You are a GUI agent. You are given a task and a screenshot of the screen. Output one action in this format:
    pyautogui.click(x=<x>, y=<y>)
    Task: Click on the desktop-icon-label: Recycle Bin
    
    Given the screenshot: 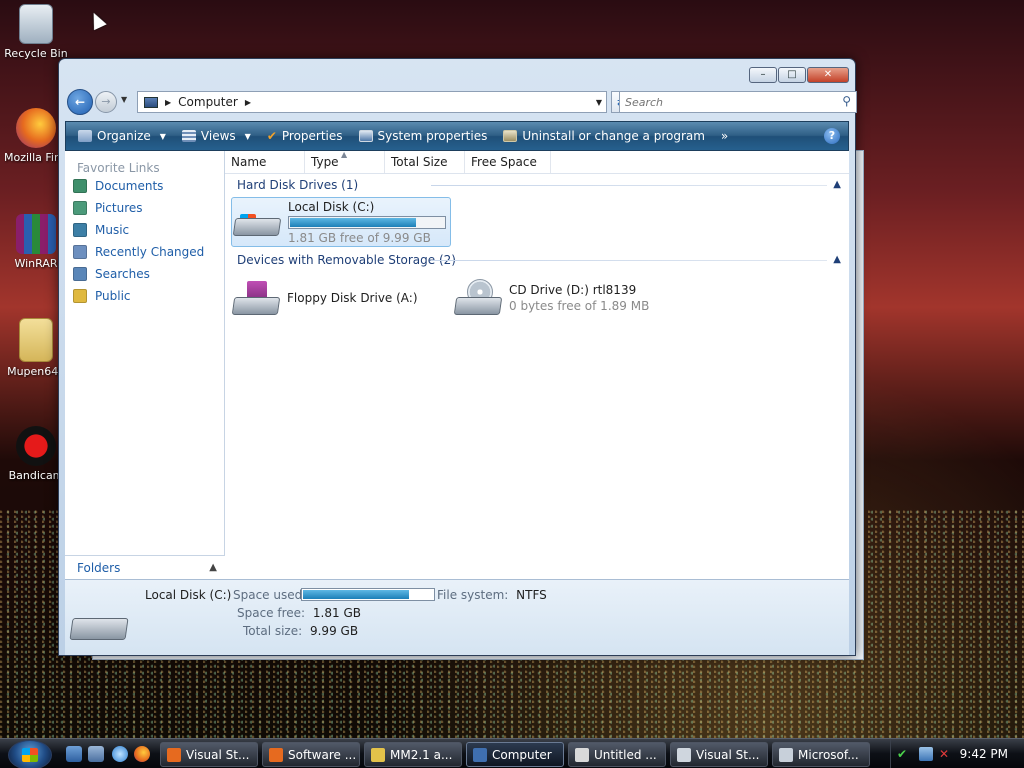 What is the action you would take?
    pyautogui.click(x=36, y=53)
    